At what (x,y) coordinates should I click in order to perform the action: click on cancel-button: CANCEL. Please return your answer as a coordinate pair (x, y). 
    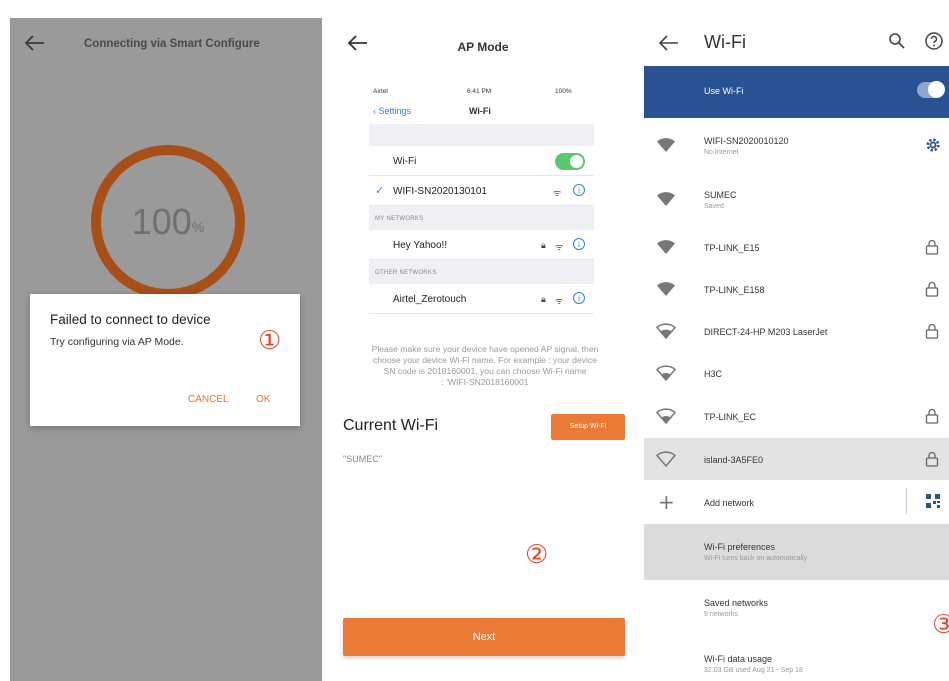
    Looking at the image, I should click on (208, 399).